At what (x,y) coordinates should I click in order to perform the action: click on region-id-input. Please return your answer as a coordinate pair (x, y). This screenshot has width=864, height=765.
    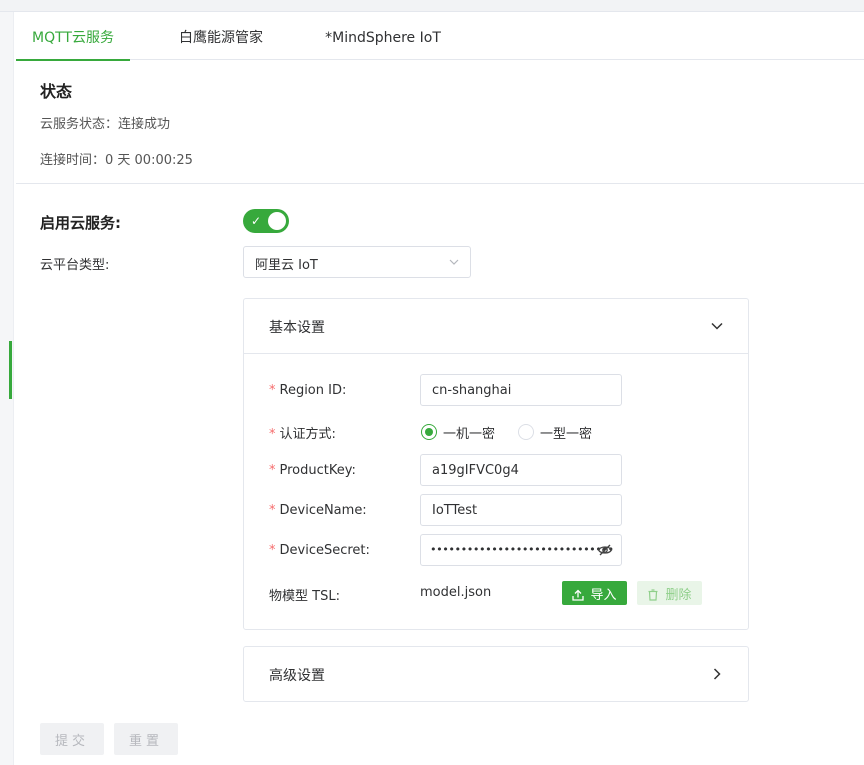
    Looking at the image, I should click on (521, 390).